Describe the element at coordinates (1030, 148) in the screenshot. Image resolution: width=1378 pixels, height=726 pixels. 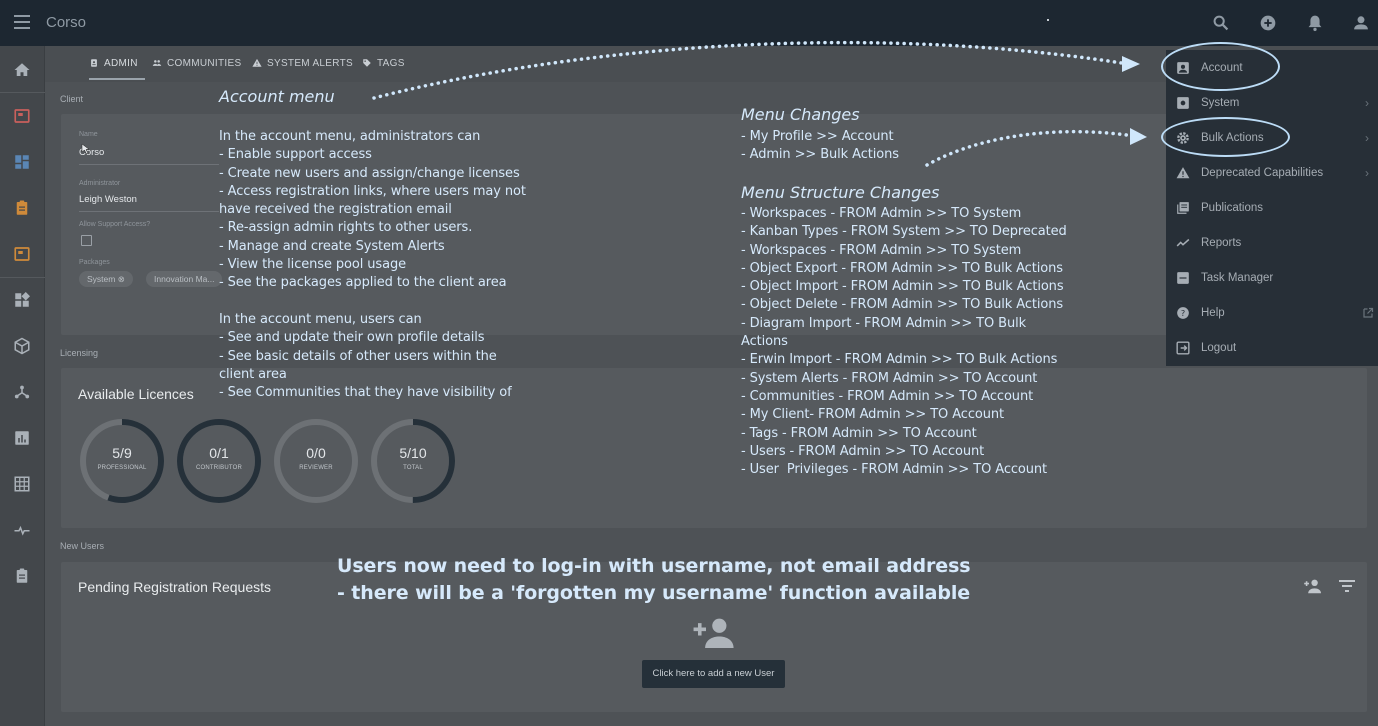
I see `arrow-to-bulk-actions` at that location.